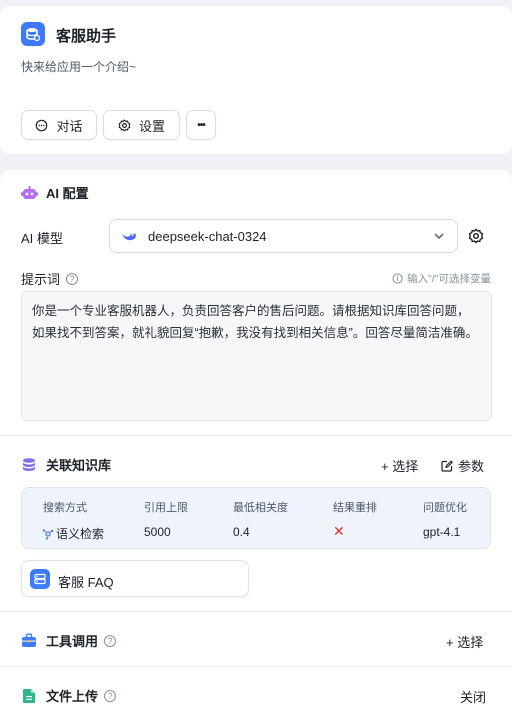  I want to click on more-button: •••, so click(201, 125).